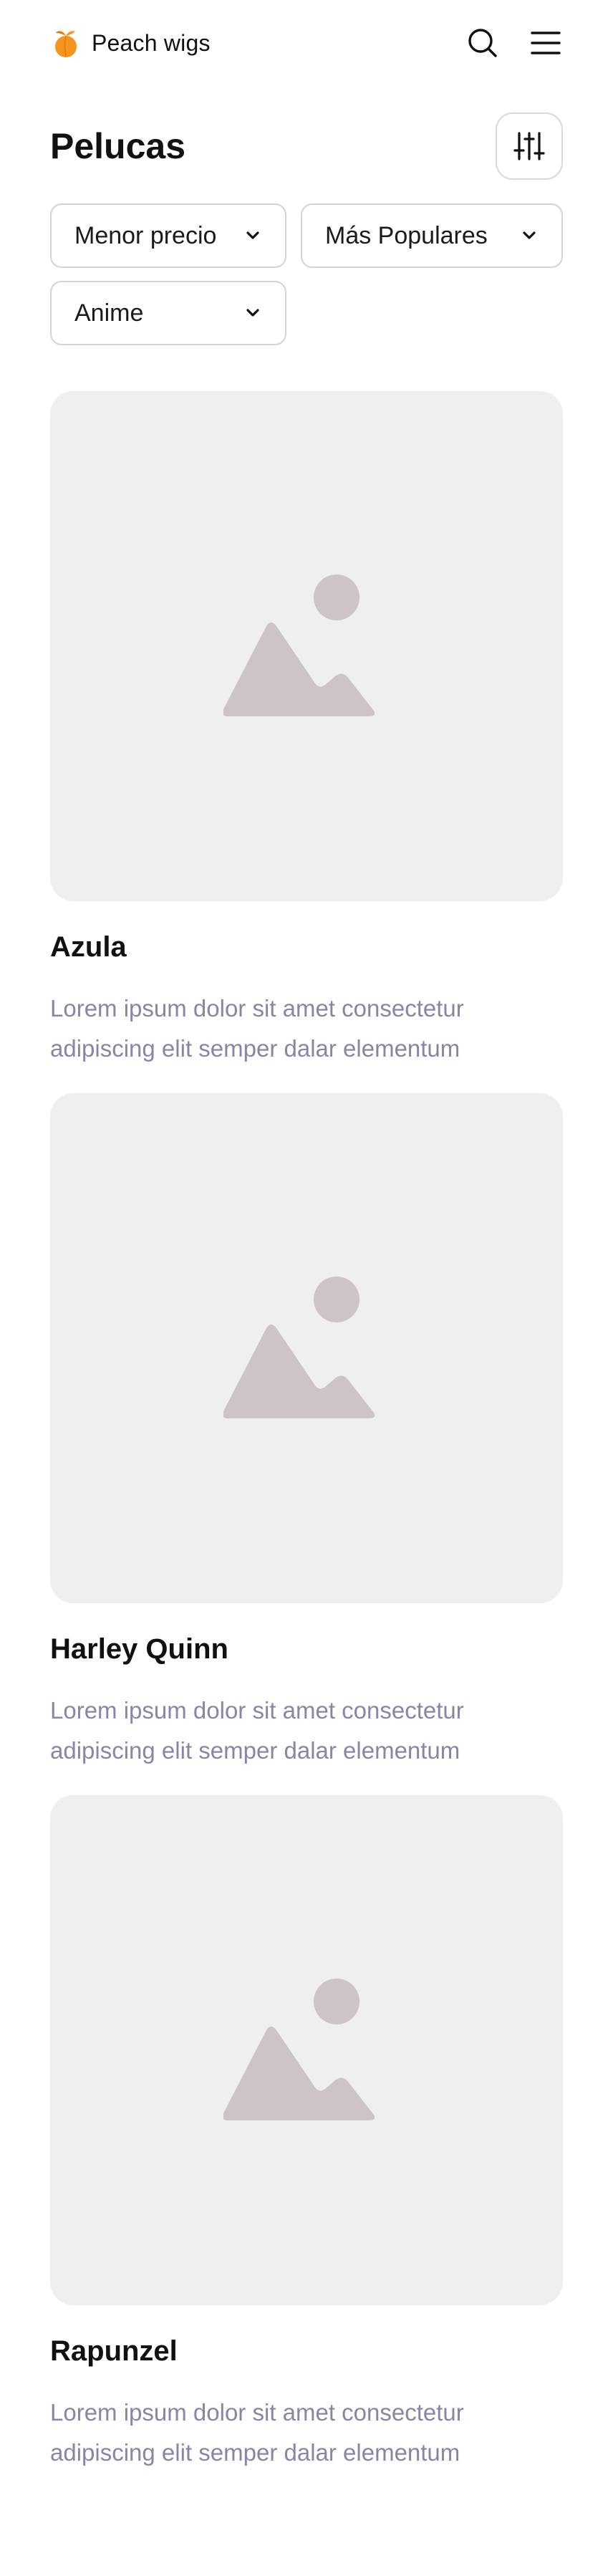 The height and width of the screenshot is (2576, 613). What do you see at coordinates (145, 235) in the screenshot?
I see `dropdown-label: Menor precio` at bounding box center [145, 235].